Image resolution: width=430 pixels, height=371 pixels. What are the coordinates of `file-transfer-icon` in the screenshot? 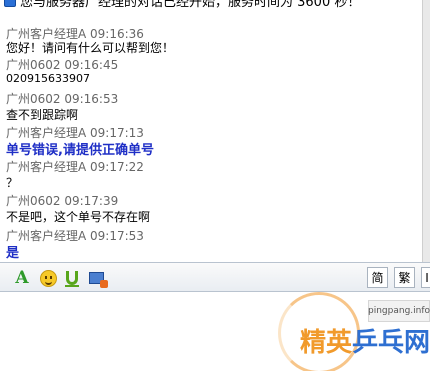 It's located at (72, 278).